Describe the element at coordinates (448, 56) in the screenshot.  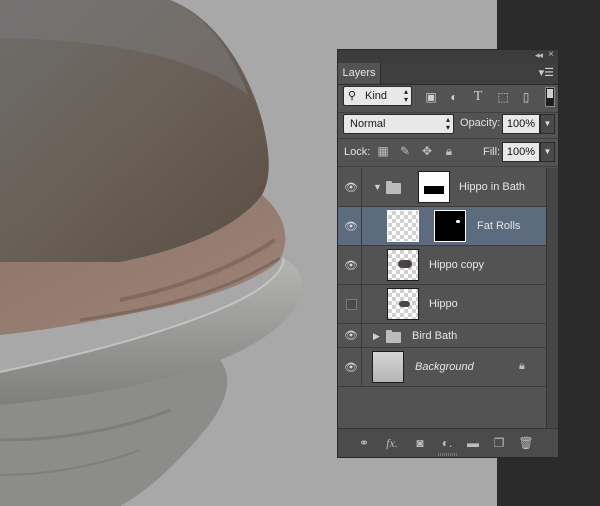
I see `panel-title-bar: ◂◂ ×` at that location.